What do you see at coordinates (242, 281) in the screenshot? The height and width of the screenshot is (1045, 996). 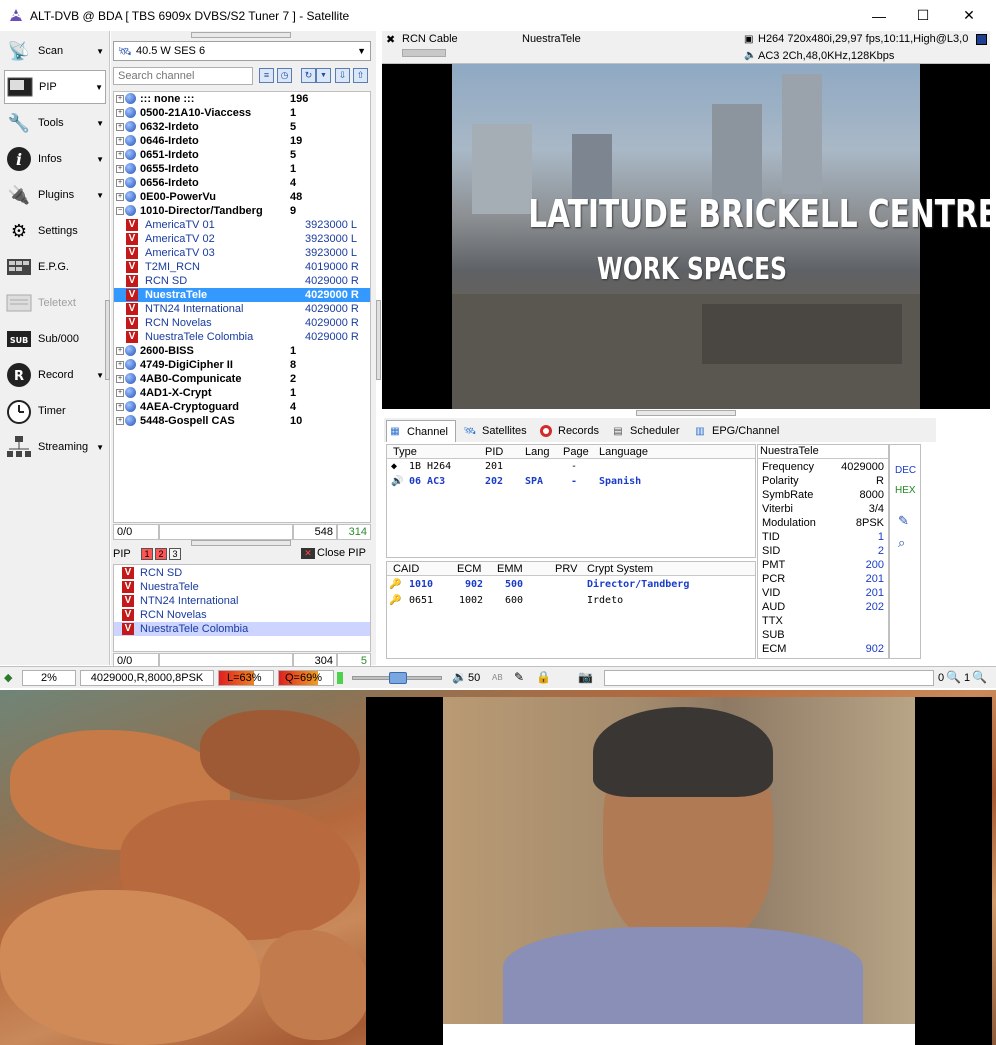 I see `channel-item: V RCN SD 4029000 R` at bounding box center [242, 281].